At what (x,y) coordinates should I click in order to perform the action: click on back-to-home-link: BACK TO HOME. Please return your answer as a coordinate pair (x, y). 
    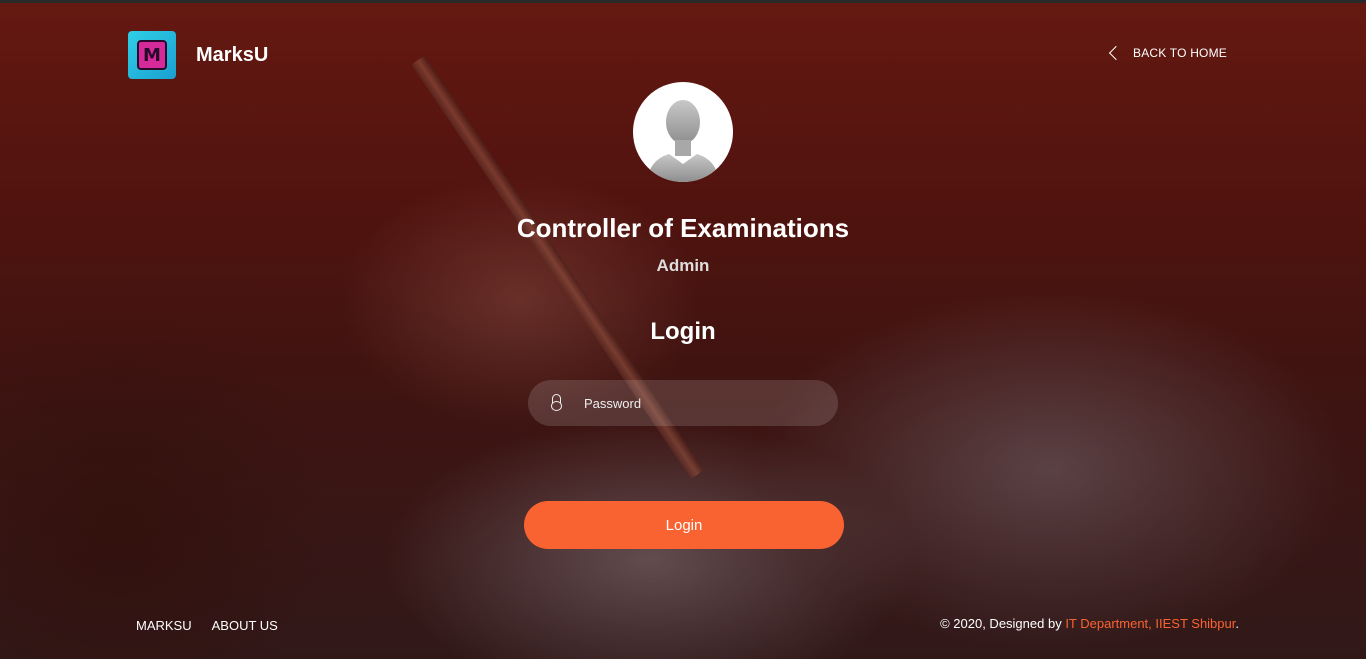
    Looking at the image, I should click on (1167, 53).